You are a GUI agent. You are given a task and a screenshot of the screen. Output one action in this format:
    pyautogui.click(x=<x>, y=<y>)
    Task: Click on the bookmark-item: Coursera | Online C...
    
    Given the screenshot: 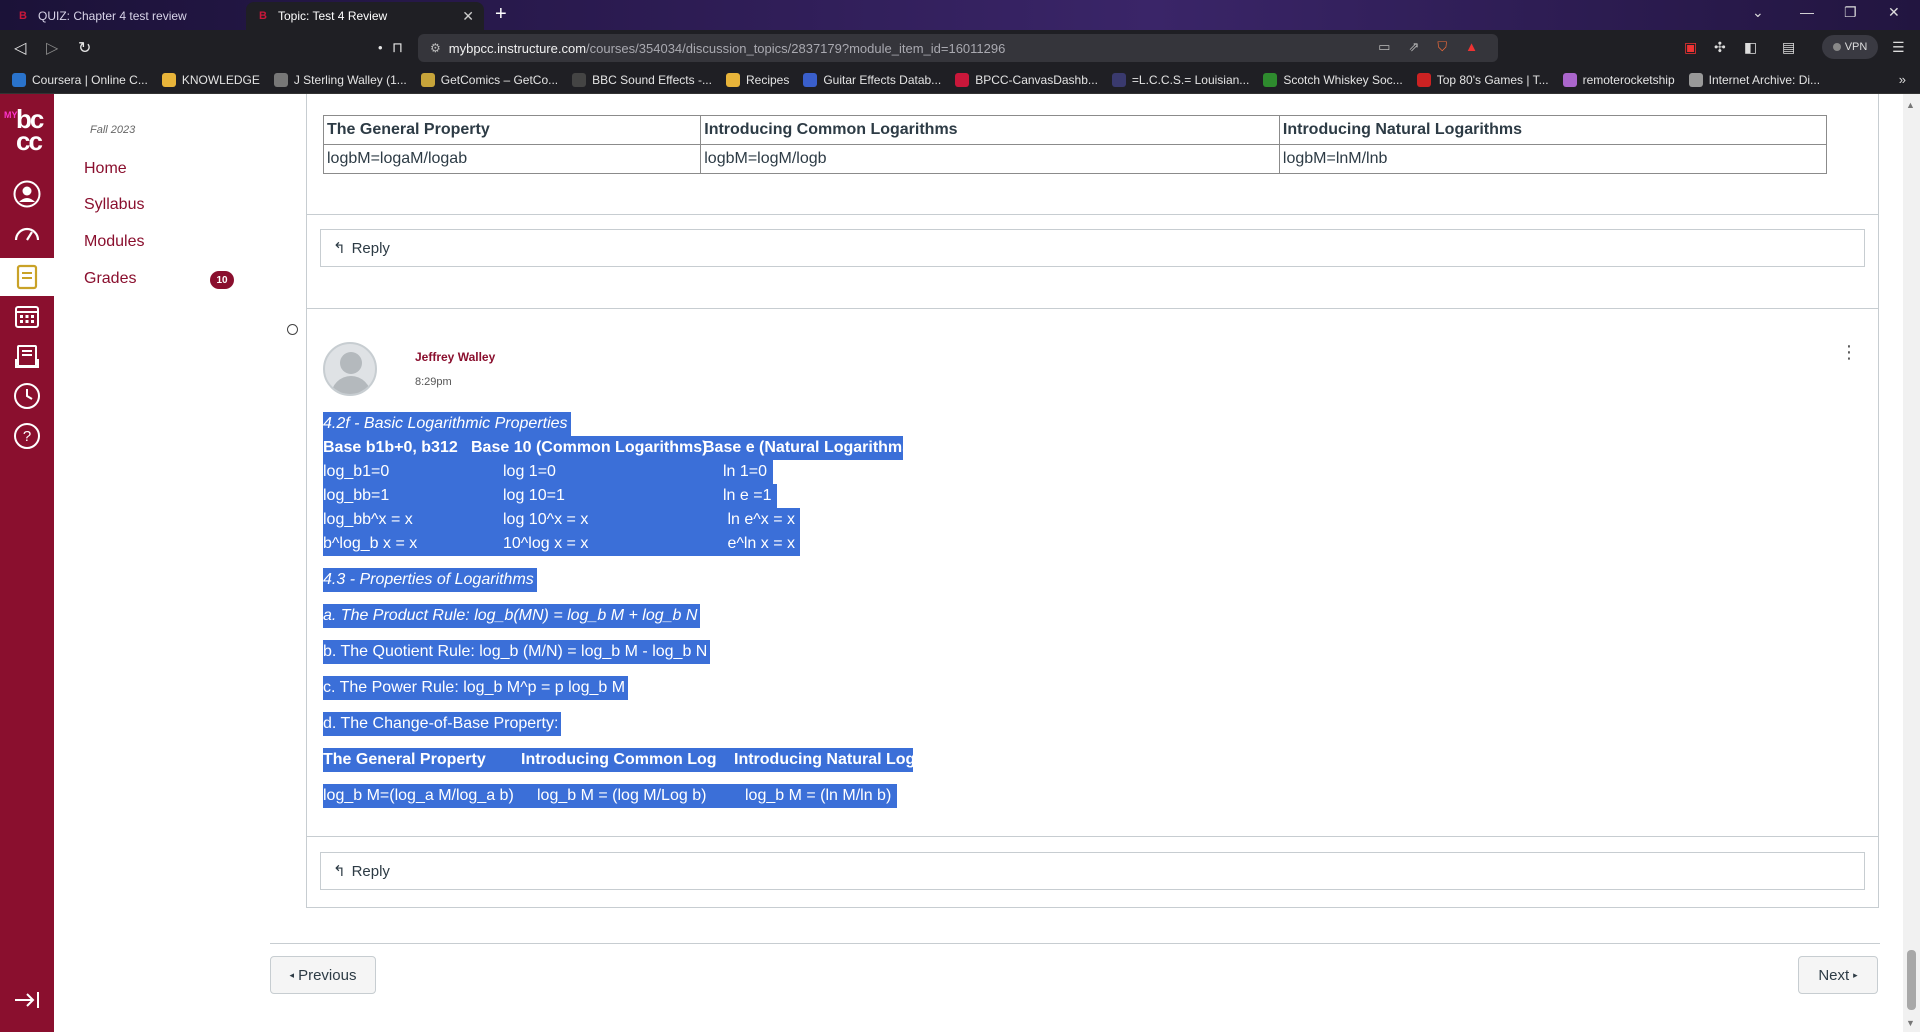 What is the action you would take?
    pyautogui.click(x=80, y=79)
    